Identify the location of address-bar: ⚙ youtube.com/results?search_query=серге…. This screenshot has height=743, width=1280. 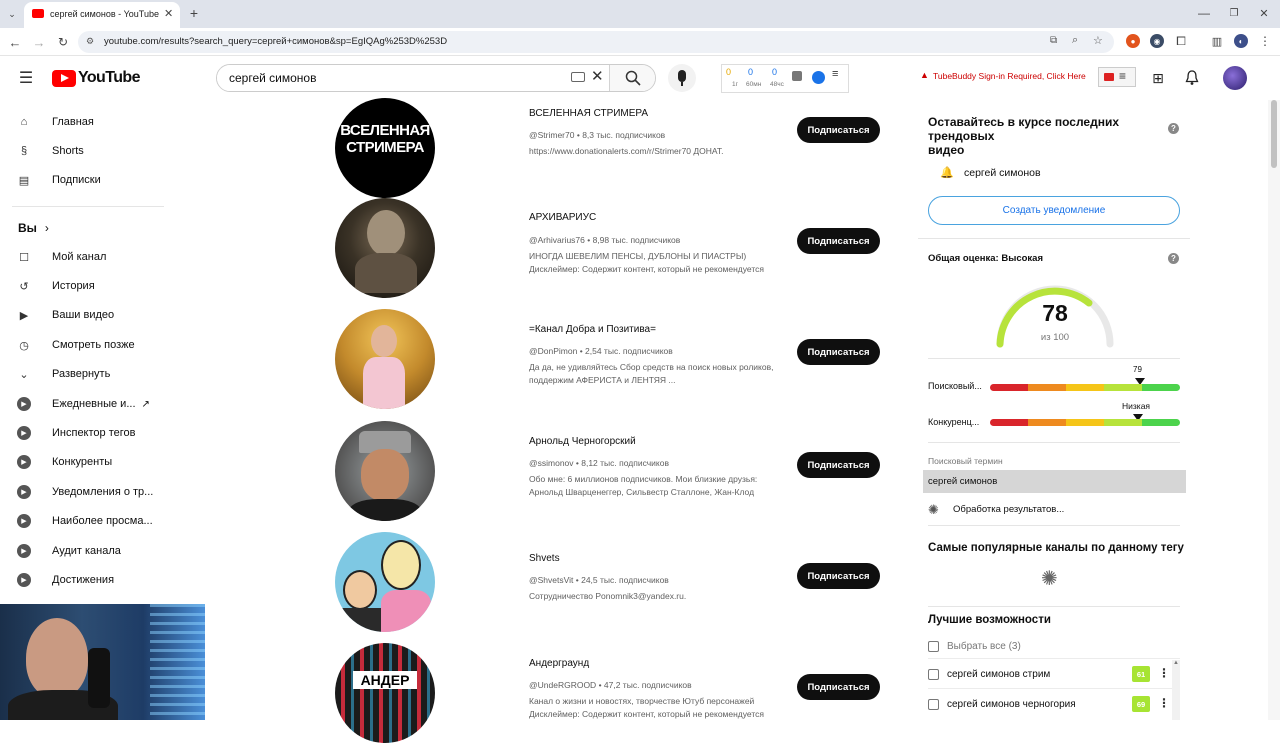
(596, 42).